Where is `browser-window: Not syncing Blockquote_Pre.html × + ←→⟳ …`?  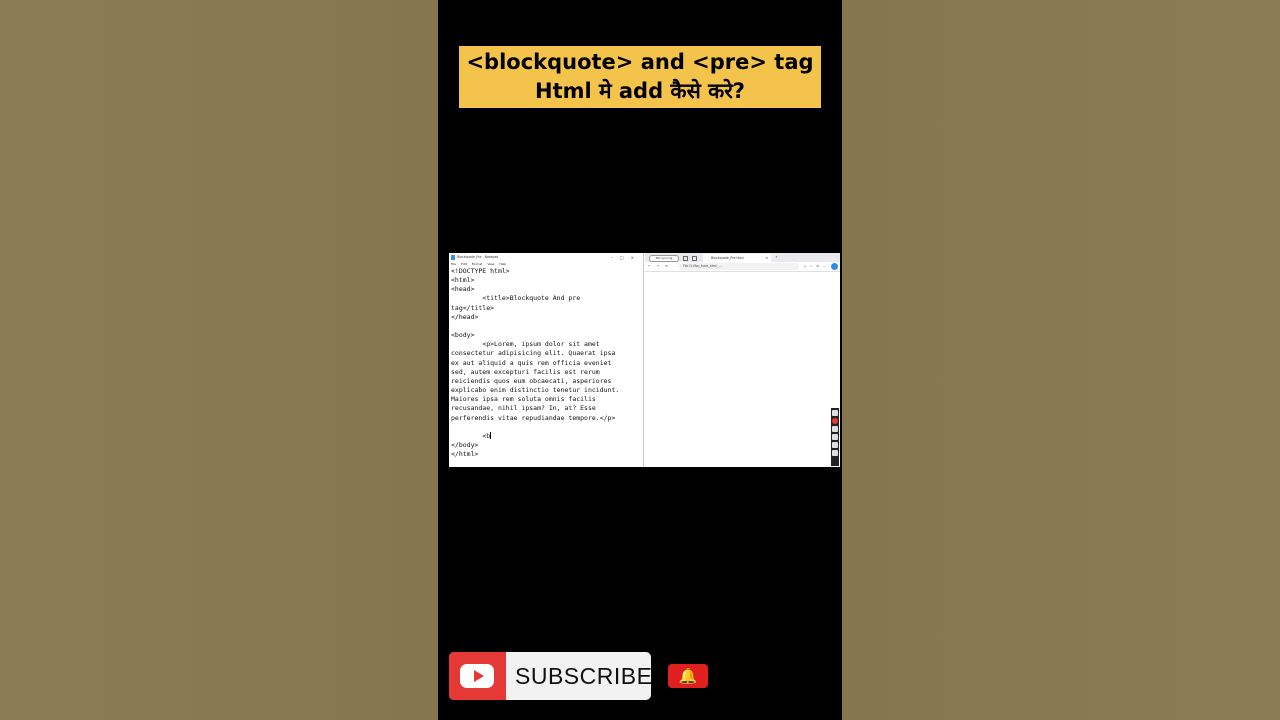
browser-window: Not syncing Blockquote_Pre.html × + ←→⟳ … is located at coordinates (742, 360).